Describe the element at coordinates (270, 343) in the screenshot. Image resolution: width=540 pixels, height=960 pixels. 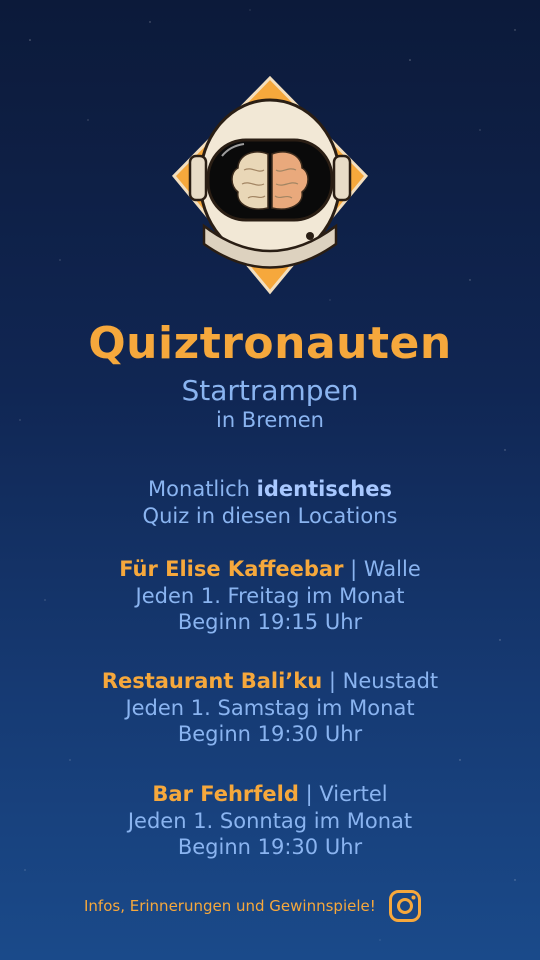
I see `app-title: Quiztronauten` at that location.